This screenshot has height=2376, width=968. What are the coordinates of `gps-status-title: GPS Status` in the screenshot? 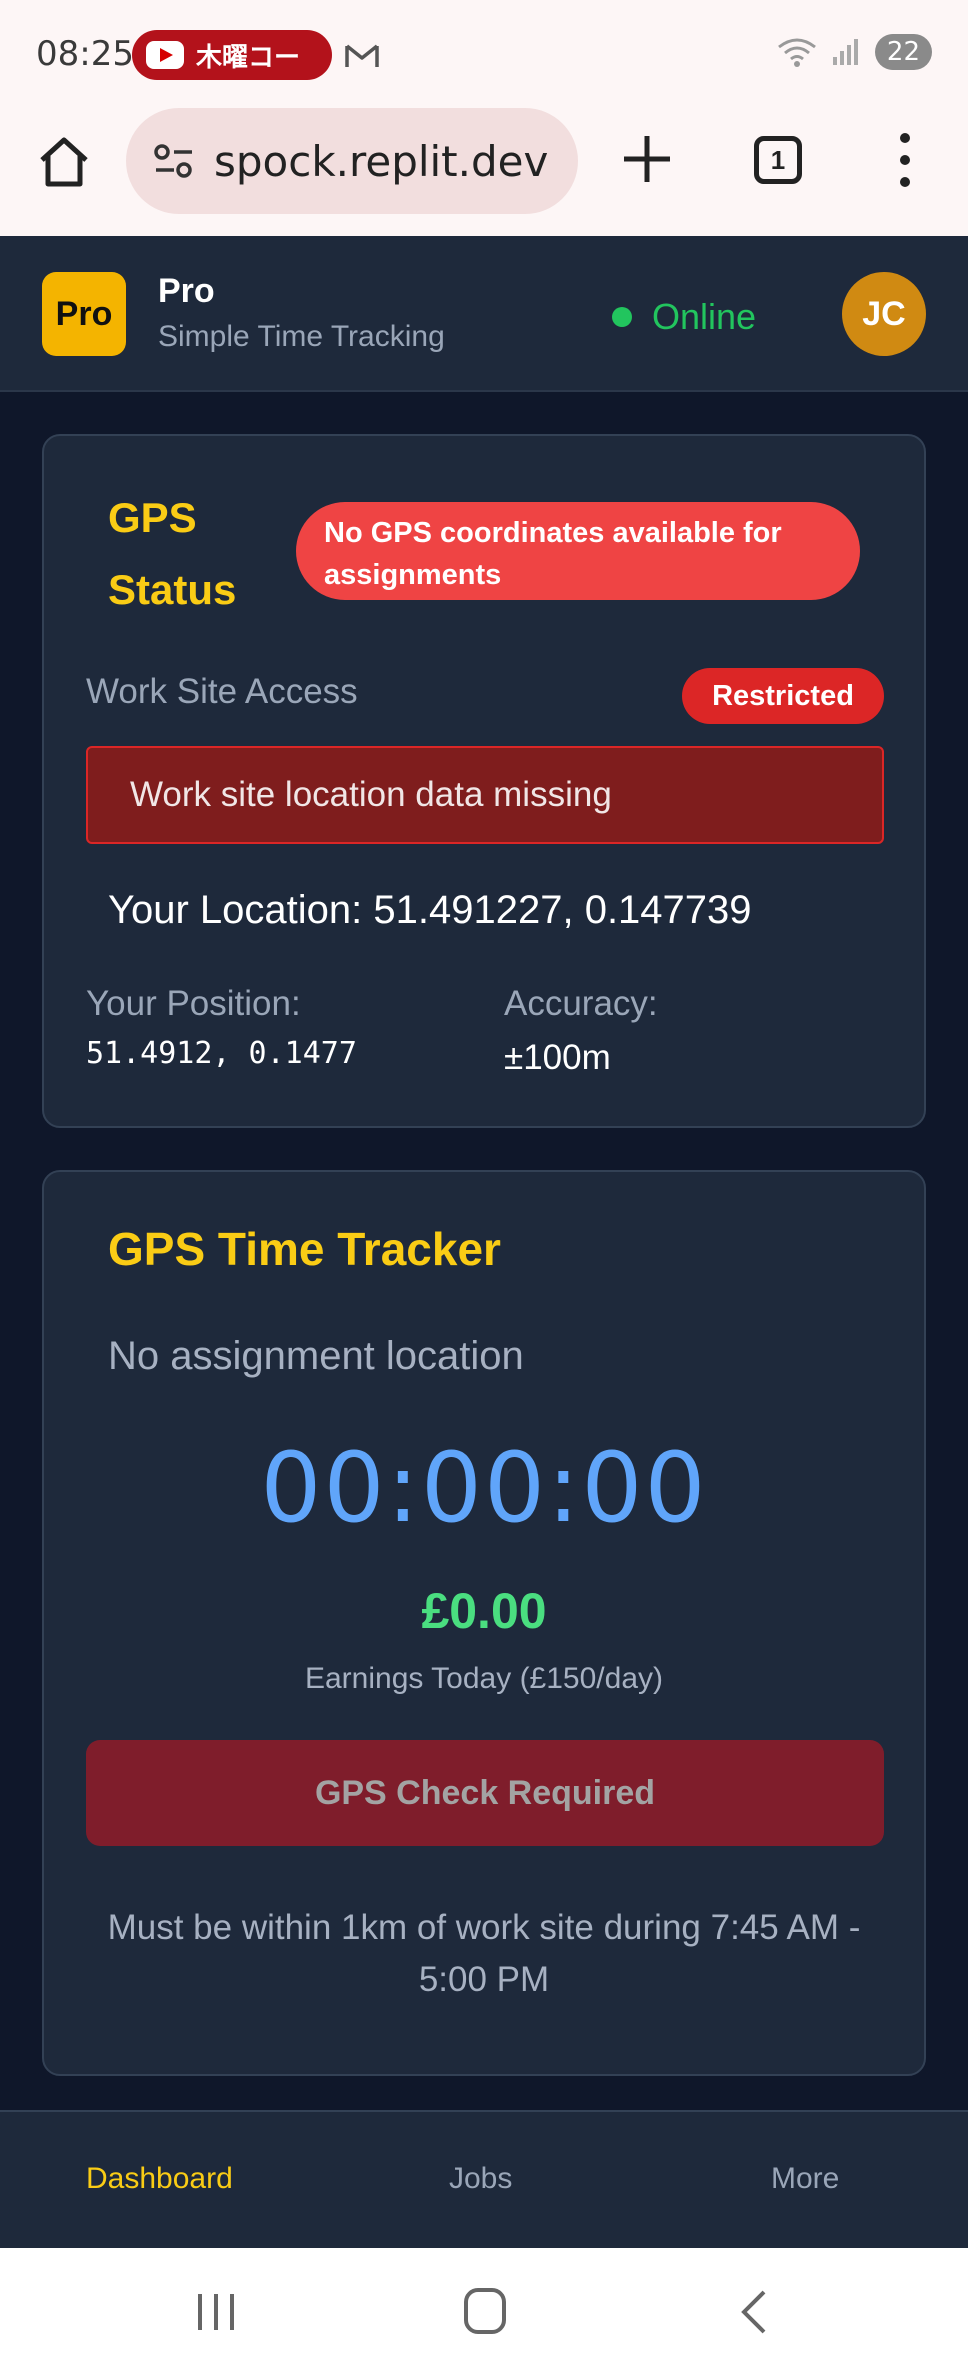 It's located at (172, 553).